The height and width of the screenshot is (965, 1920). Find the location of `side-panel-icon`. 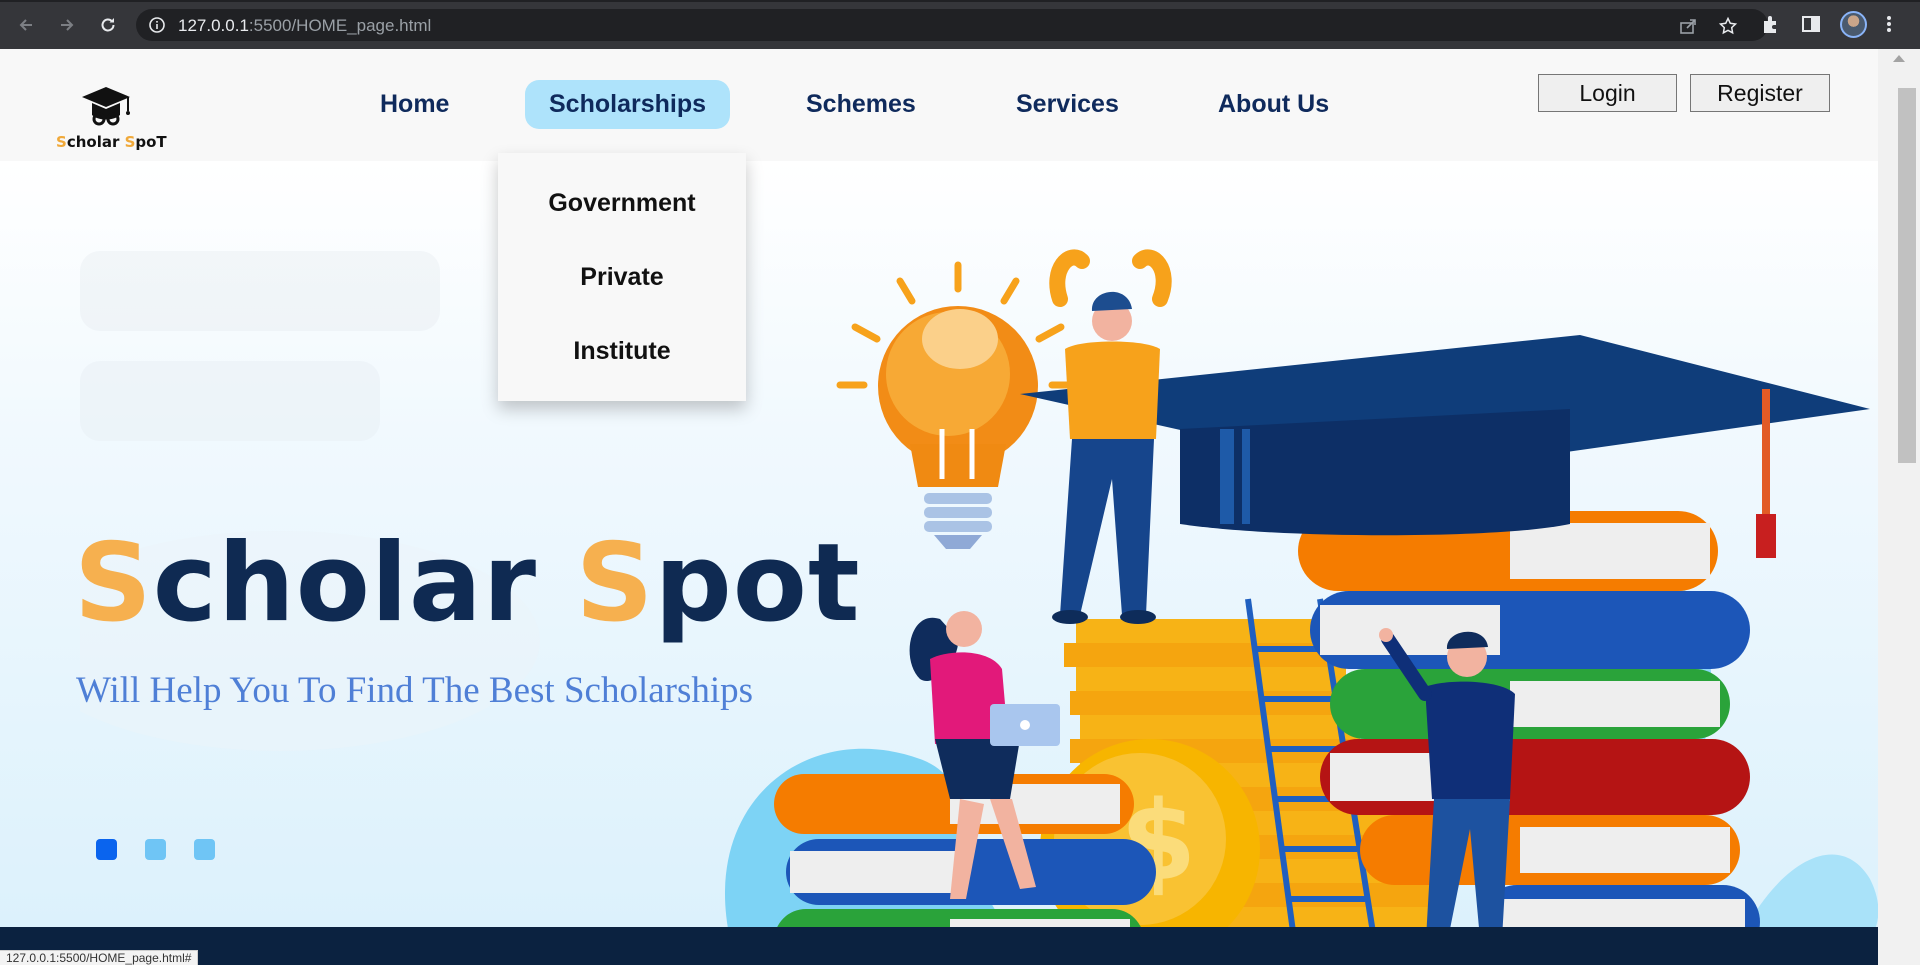

side-panel-icon is located at coordinates (1811, 24).